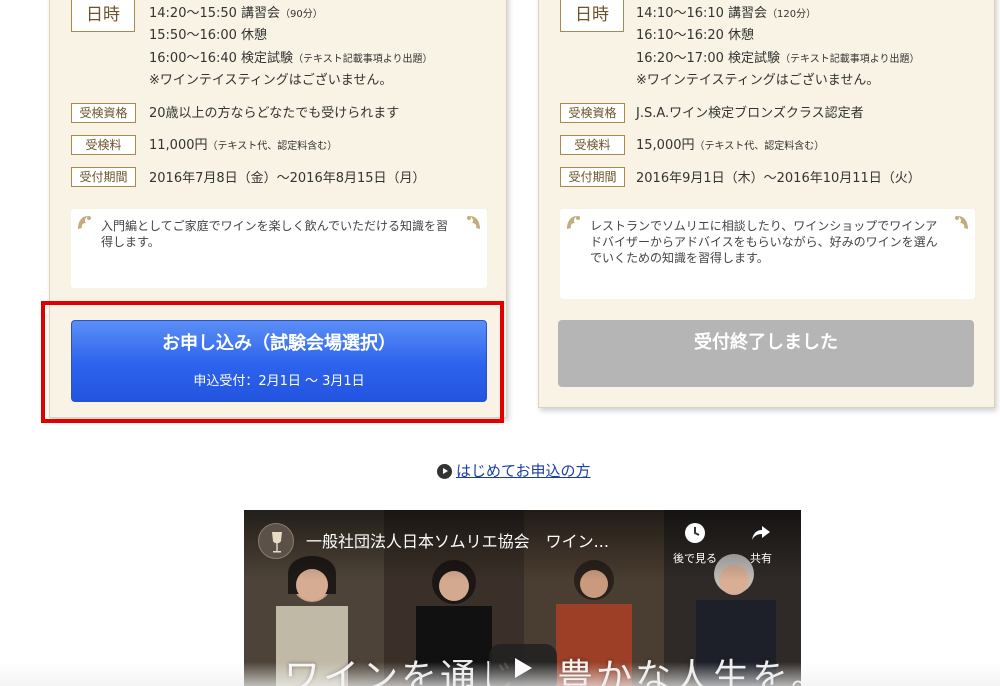  Describe the element at coordinates (279, 361) in the screenshot. I see `apply-button: お申し込み（試験会場選択） 申込受付：2月1日 〜 3月1日` at that location.